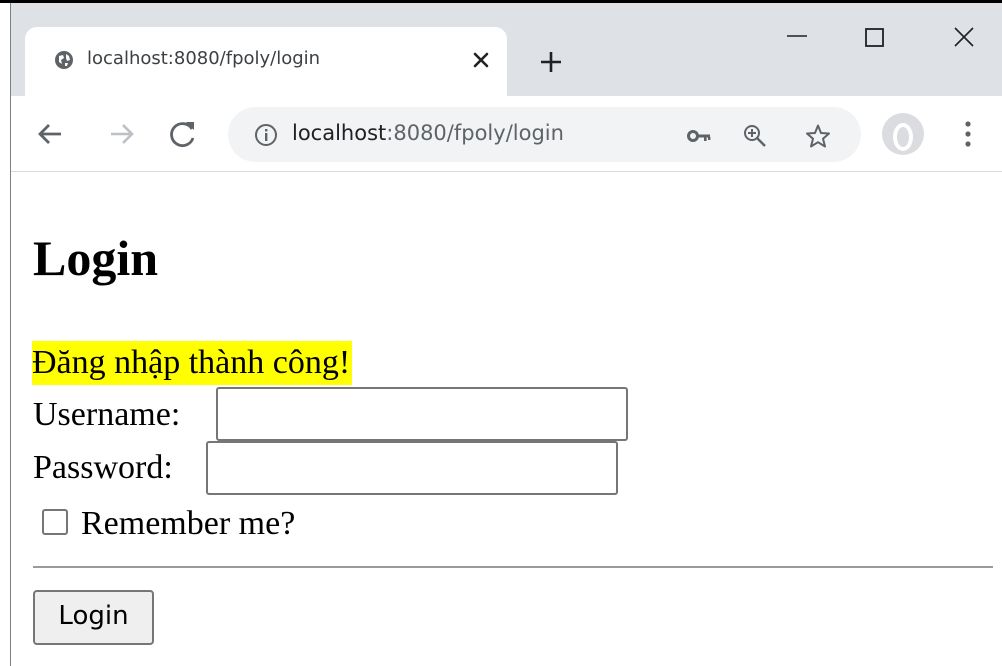  Describe the element at coordinates (55, 522) in the screenshot. I see `remember-me-checkbox` at that location.